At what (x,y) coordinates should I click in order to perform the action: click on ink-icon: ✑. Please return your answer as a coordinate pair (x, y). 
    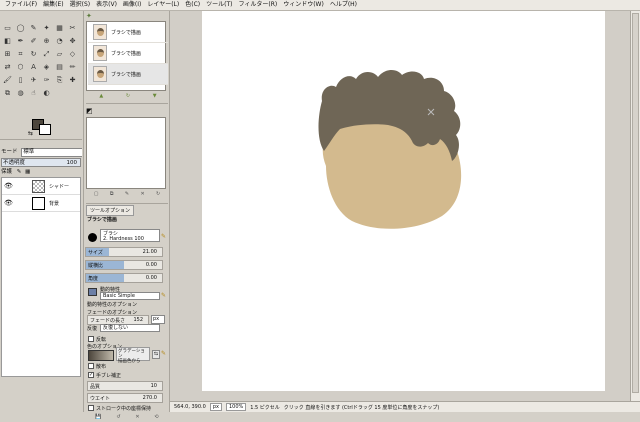
    Looking at the image, I should click on (46, 80).